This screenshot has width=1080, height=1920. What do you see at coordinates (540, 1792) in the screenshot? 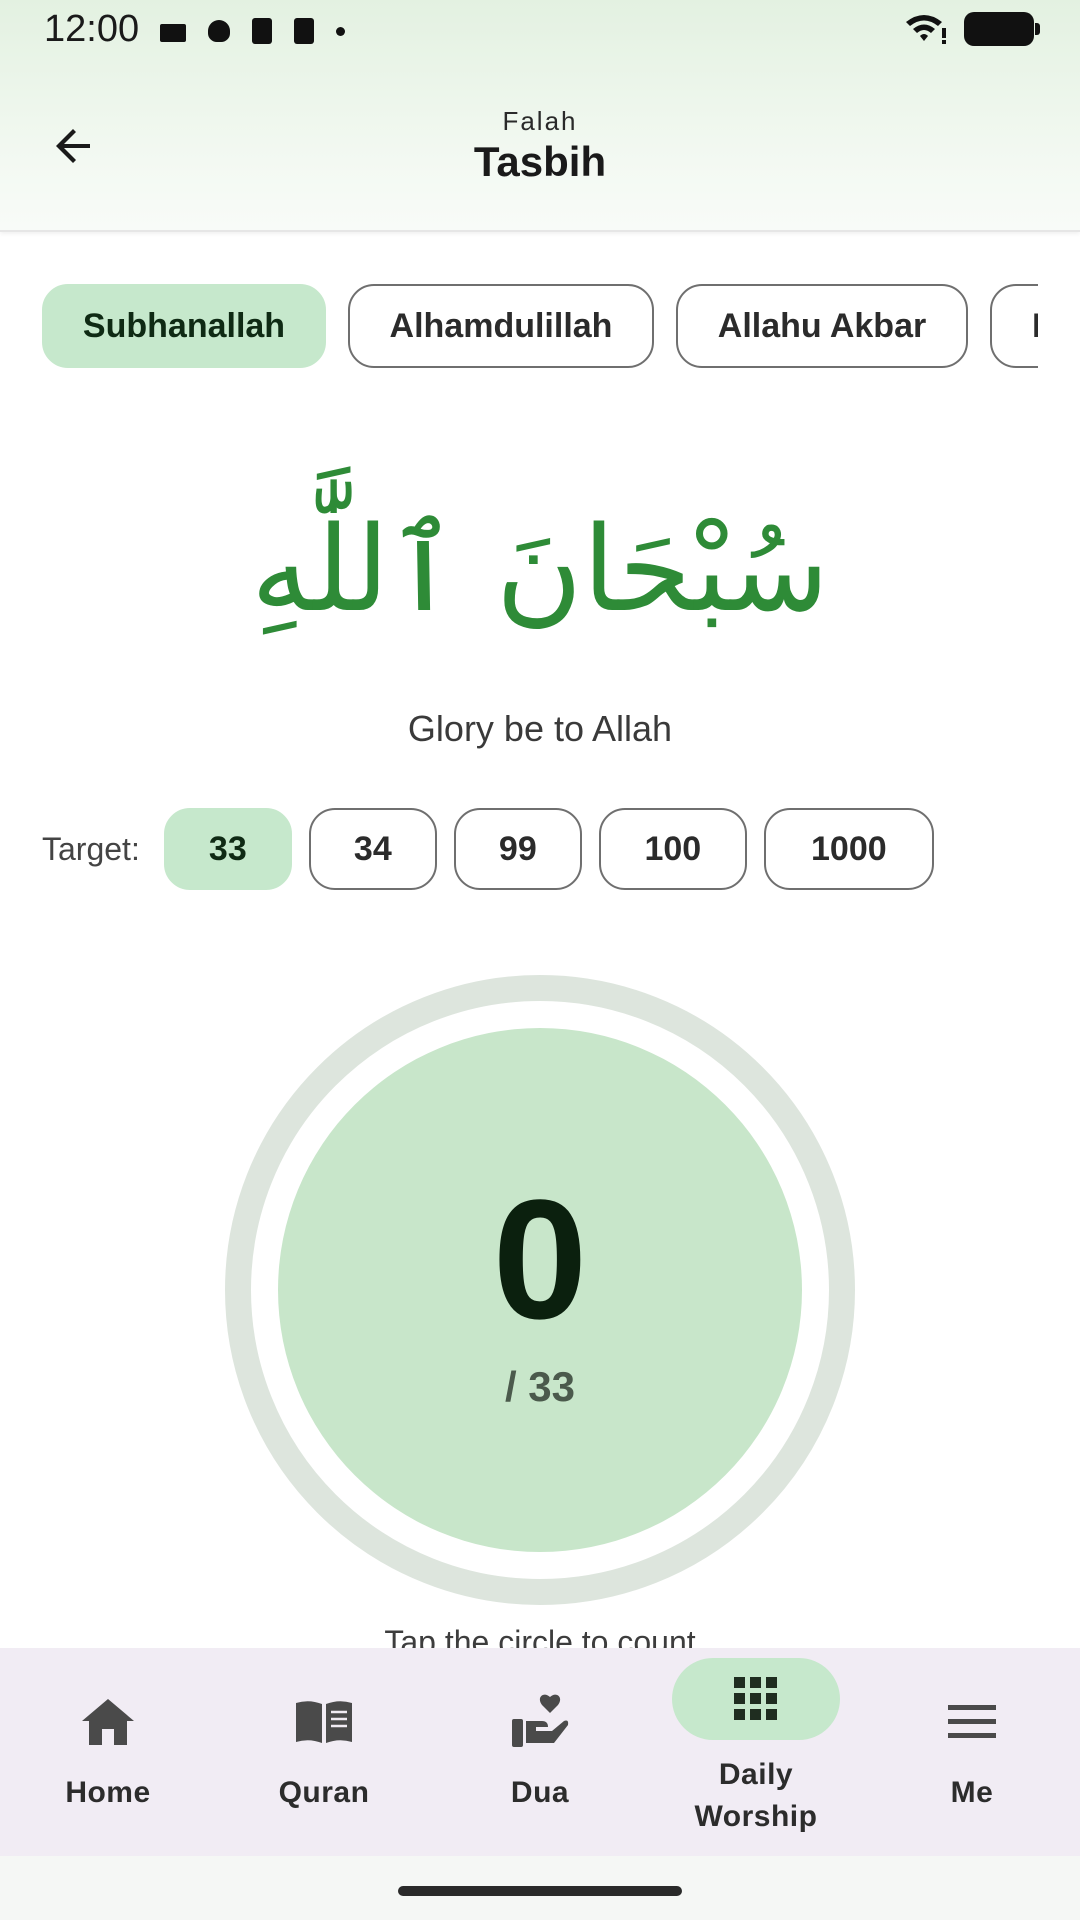
I see `nav-label-dua: Dua` at bounding box center [540, 1792].